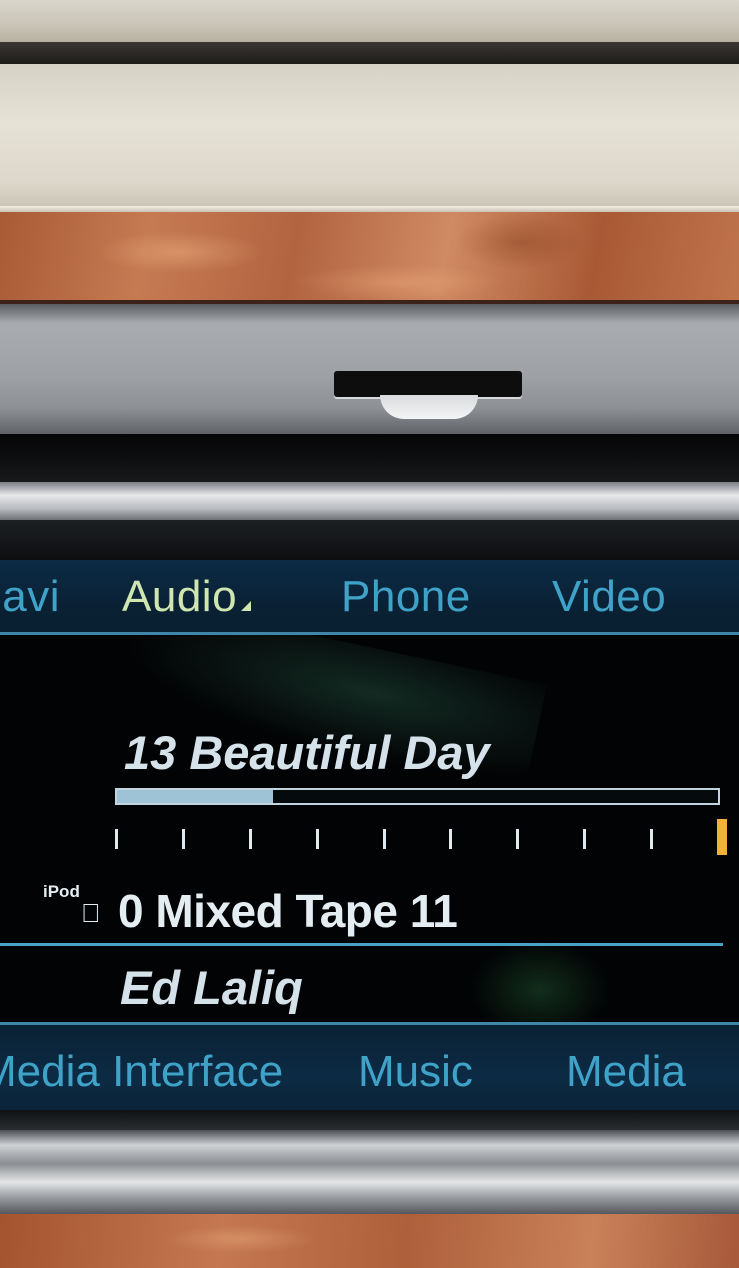 This screenshot has width=739, height=1268. I want to click on top-gap, so click(369, 53).